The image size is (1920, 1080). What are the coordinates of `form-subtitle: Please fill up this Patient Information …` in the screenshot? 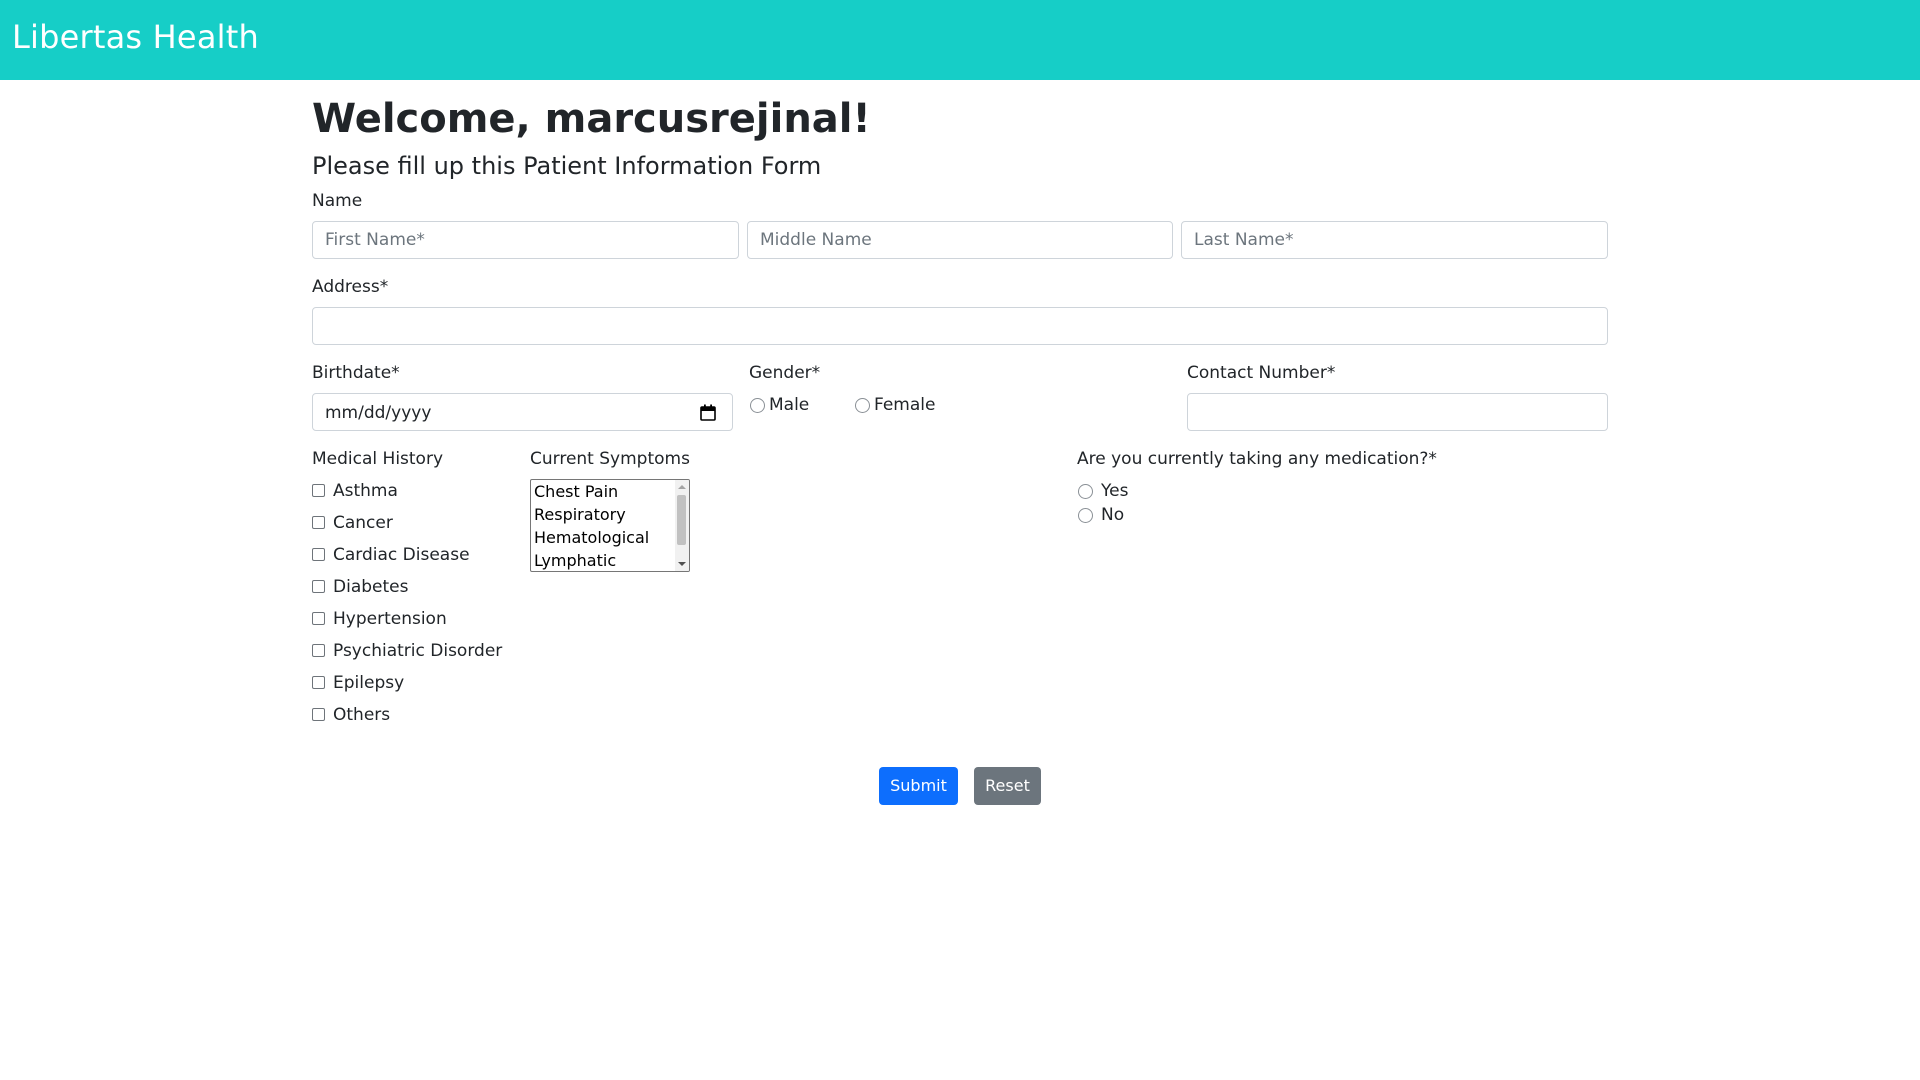 It's located at (567, 166).